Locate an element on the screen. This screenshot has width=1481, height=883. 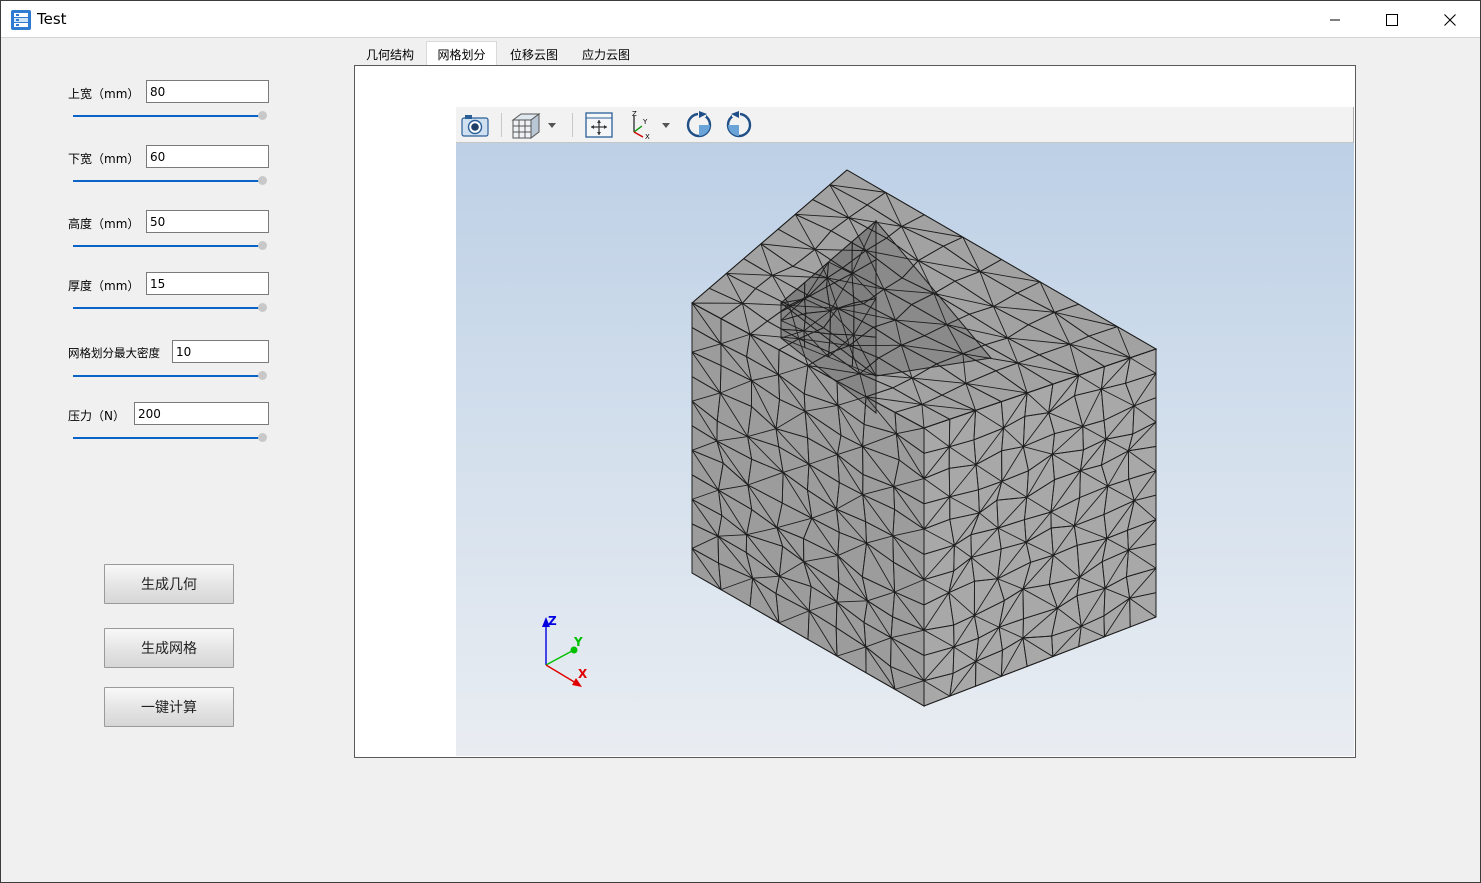
height-label: 高度（mm） is located at coordinates (104, 224).